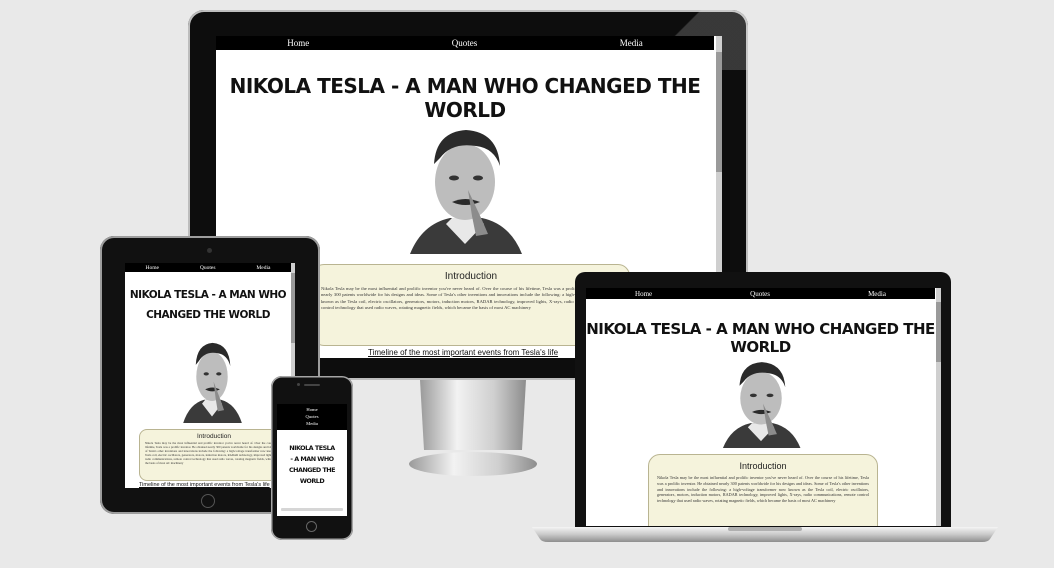  Describe the element at coordinates (312, 385) in the screenshot. I see `phone-speaker` at that location.